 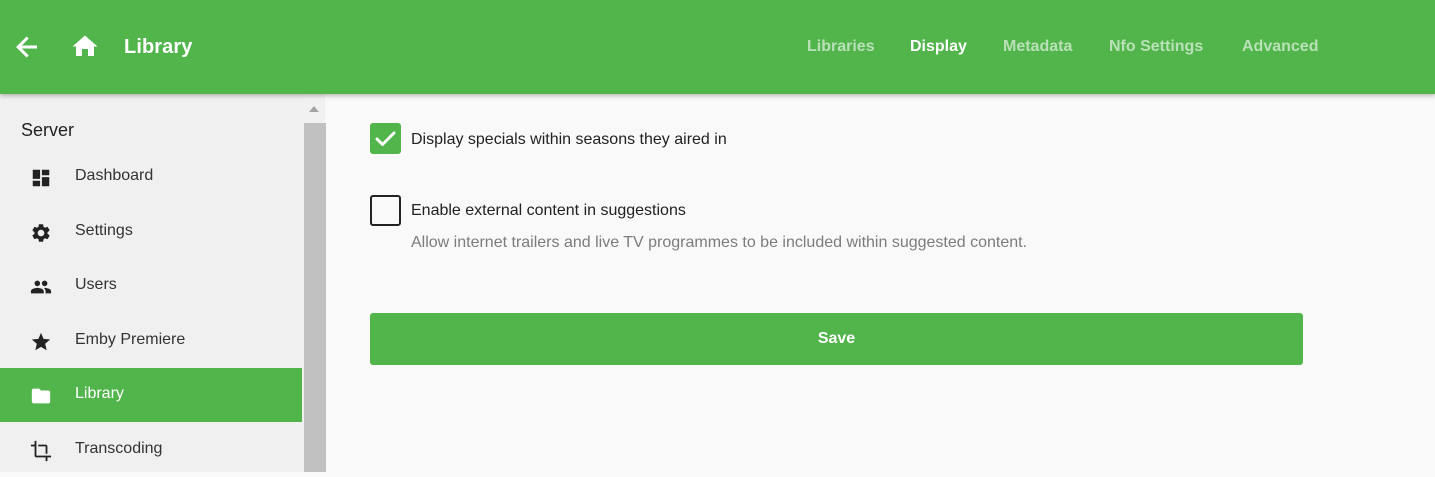 I want to click on sidebar-item-settings: Settings, so click(x=151, y=232).